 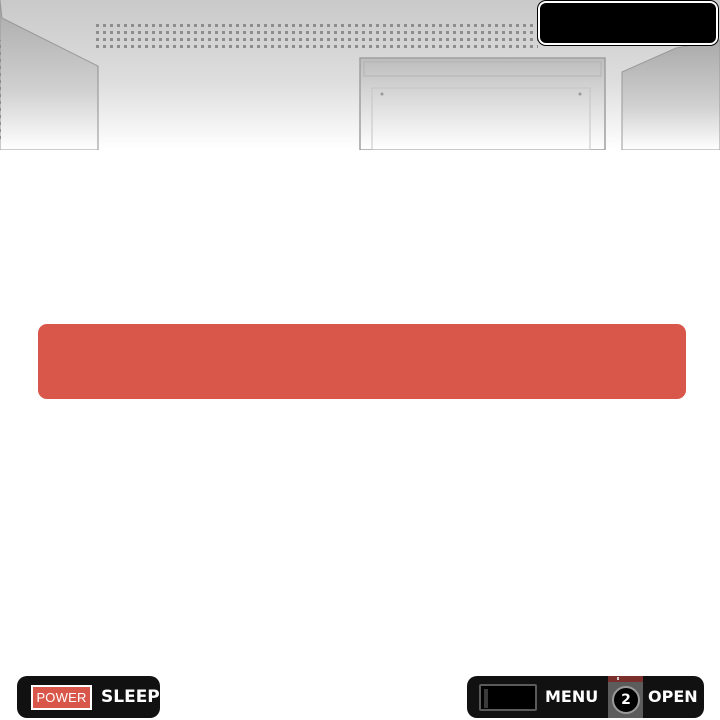 I want to click on menu-label: MENU, so click(x=572, y=696).